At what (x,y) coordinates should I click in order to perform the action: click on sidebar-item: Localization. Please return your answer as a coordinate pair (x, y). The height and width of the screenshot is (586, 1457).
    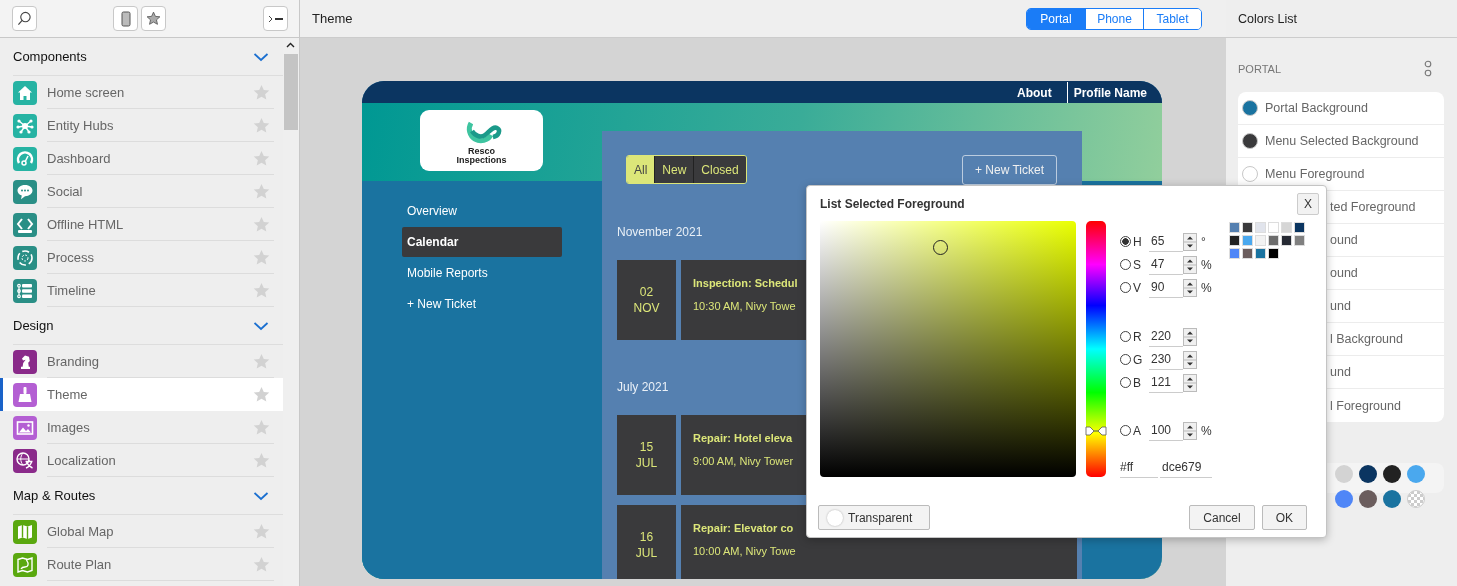
    Looking at the image, I should click on (141, 460).